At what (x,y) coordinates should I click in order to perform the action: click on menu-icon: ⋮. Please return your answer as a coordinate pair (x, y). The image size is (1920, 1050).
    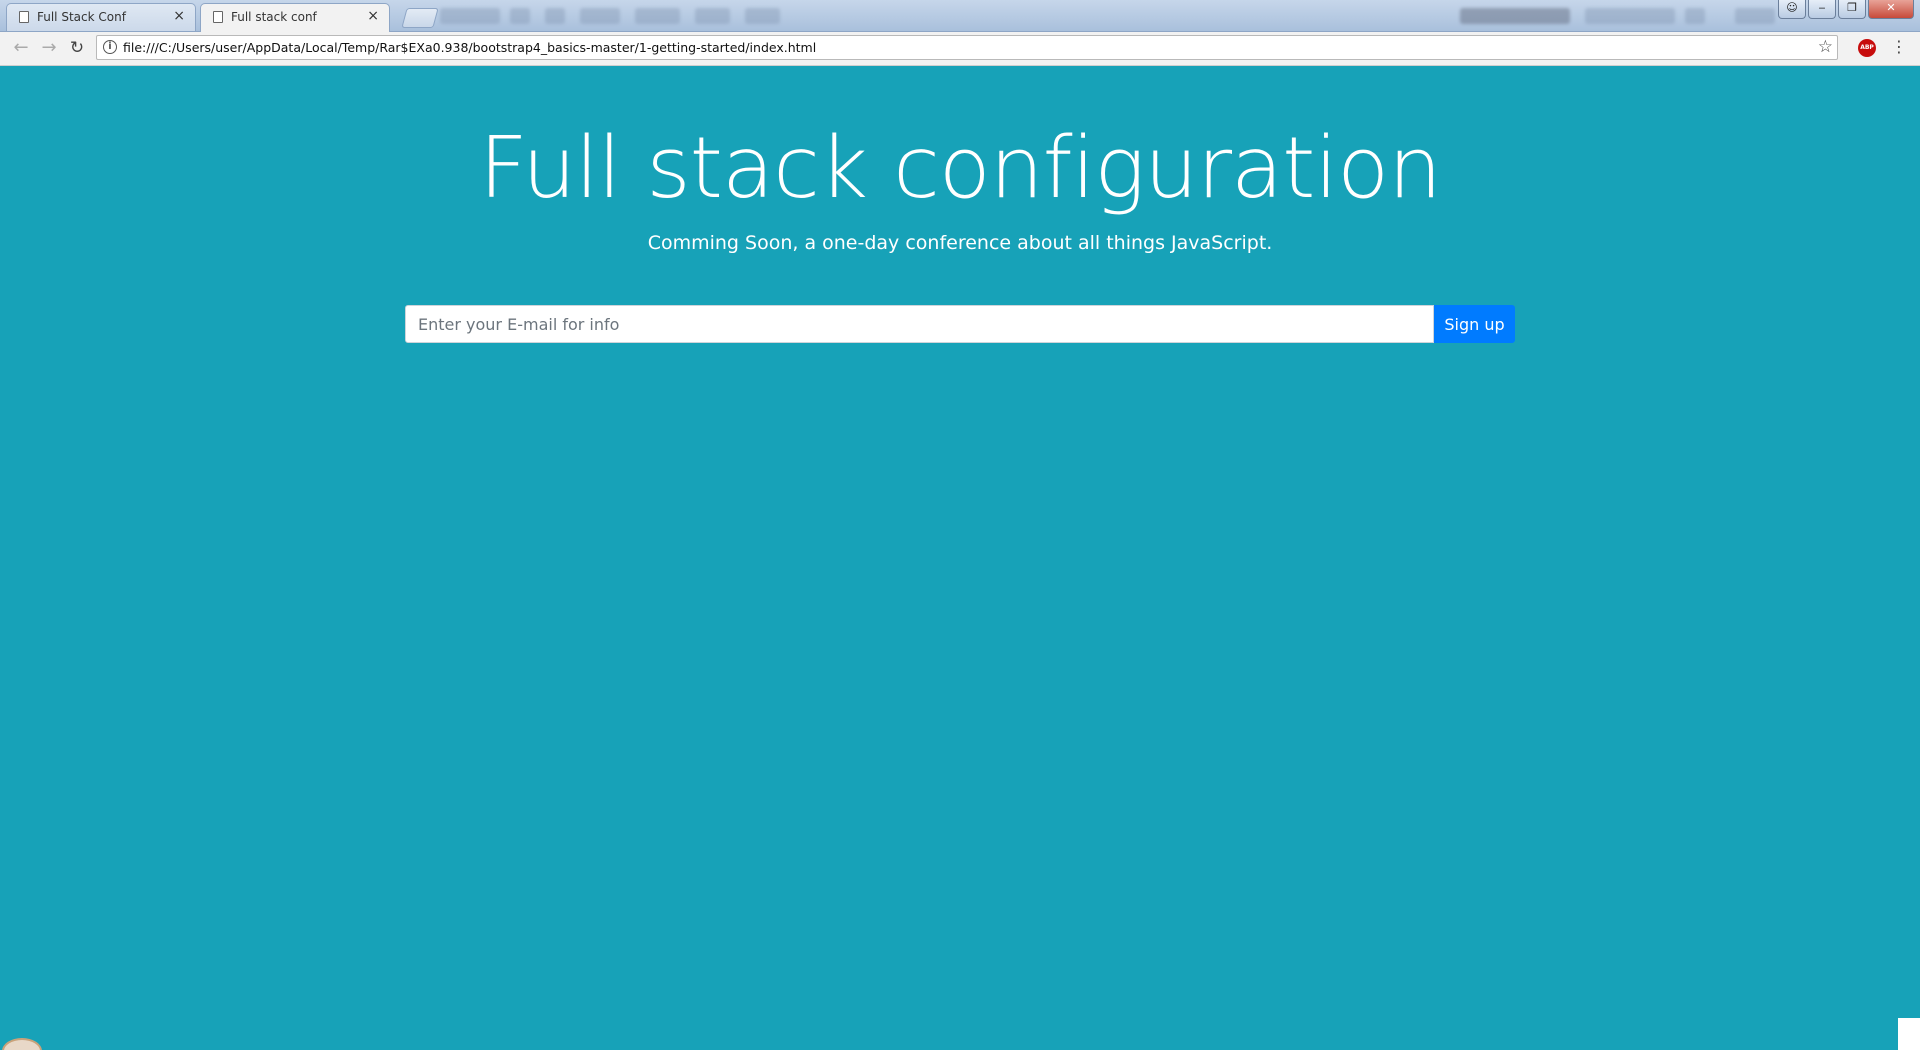
    Looking at the image, I should click on (1899, 47).